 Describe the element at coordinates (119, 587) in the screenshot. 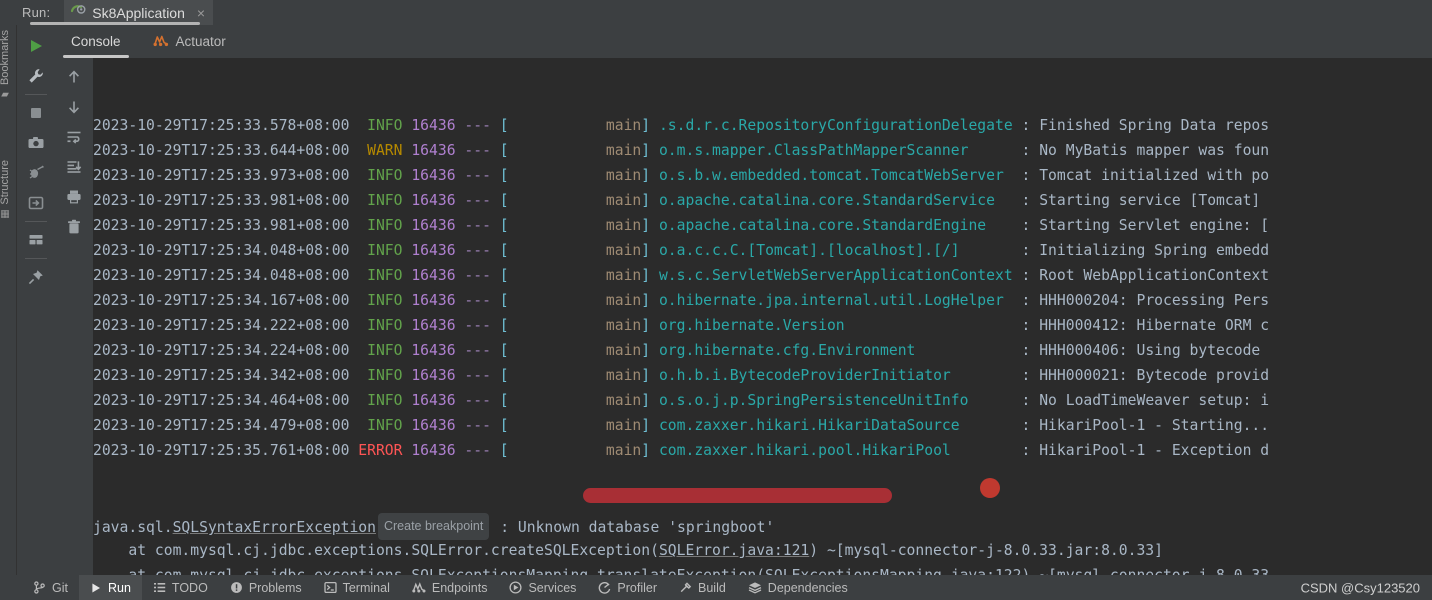

I see `status-bar-item-label: Run` at that location.